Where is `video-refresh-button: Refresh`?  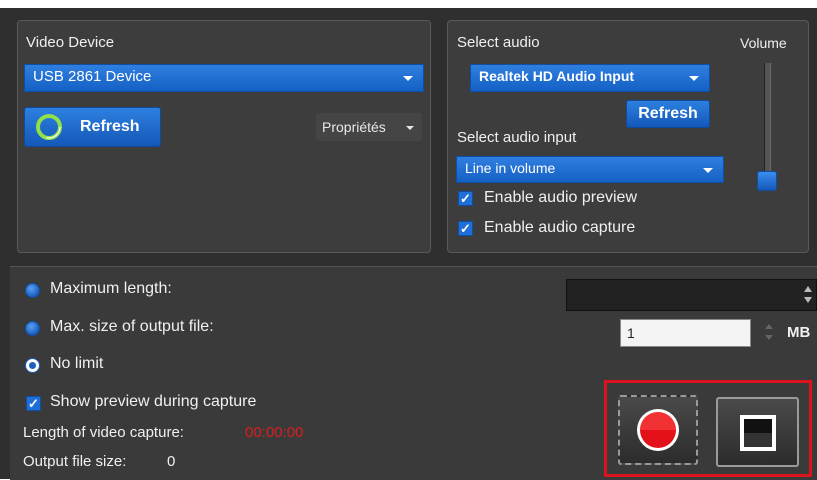 video-refresh-button: Refresh is located at coordinates (92, 127).